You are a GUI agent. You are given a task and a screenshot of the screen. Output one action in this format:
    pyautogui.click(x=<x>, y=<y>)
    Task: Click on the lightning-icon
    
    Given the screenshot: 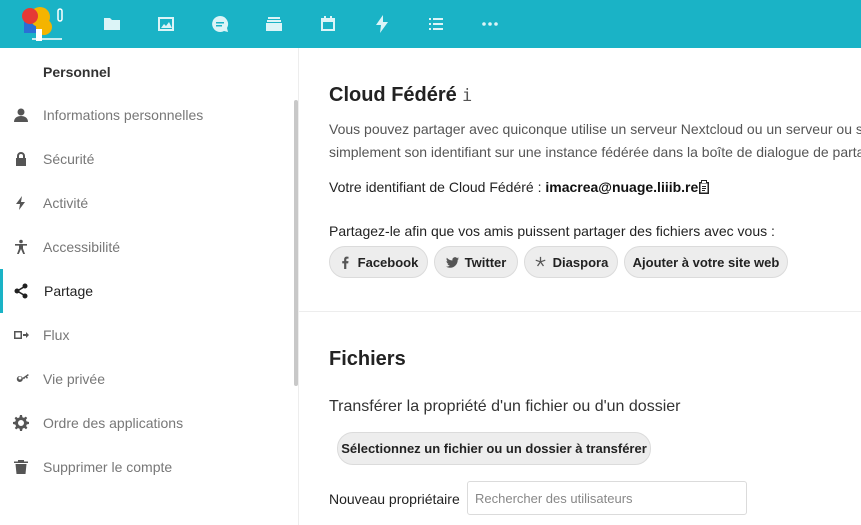 What is the action you would take?
    pyautogui.click(x=21, y=203)
    